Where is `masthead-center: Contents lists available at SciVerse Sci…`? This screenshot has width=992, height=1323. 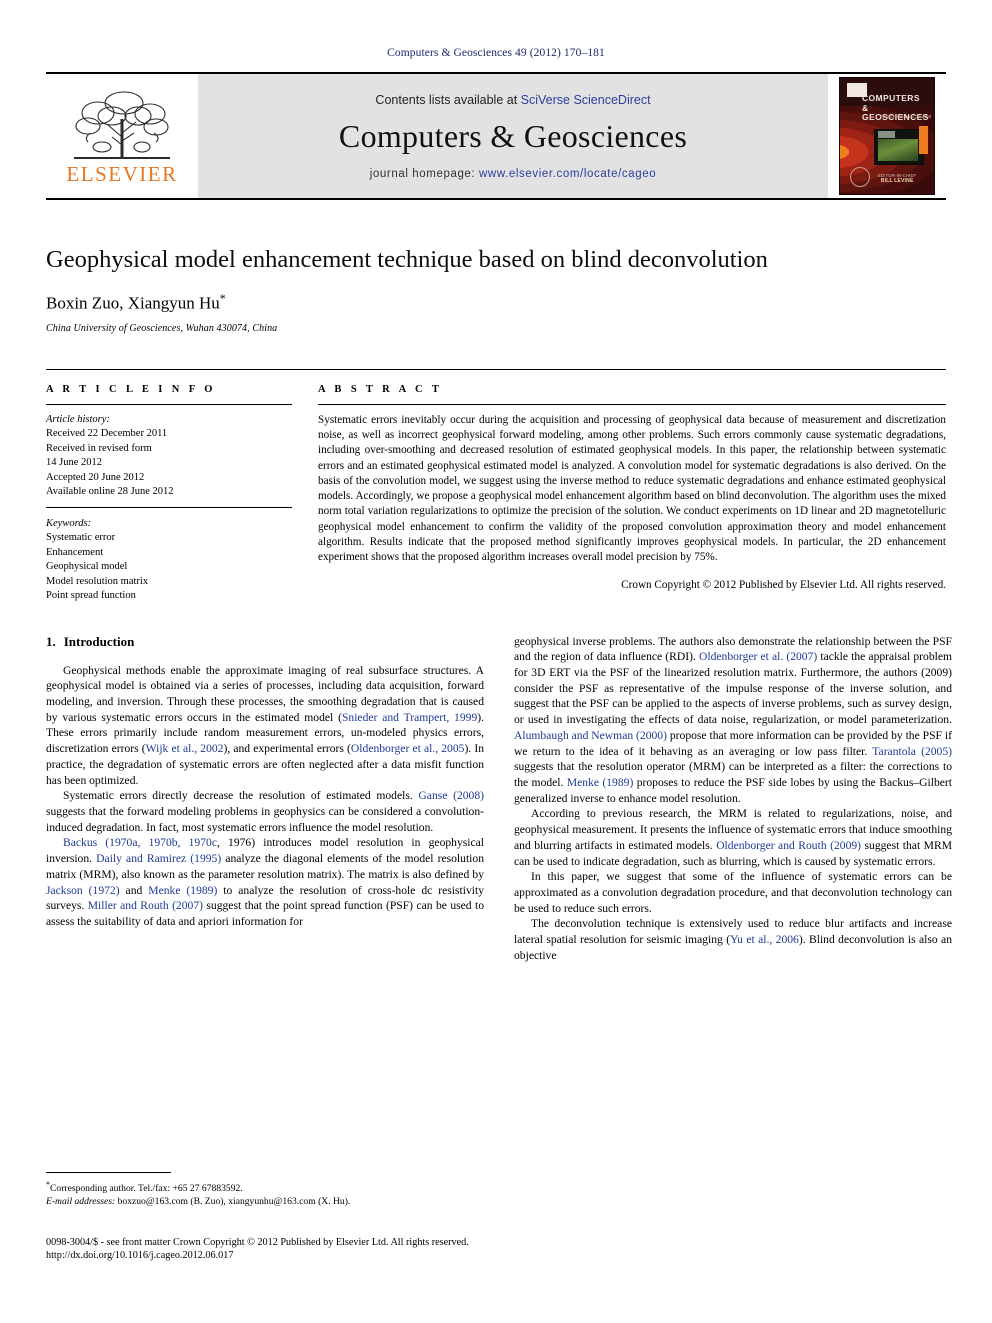 masthead-center: Contents lists available at SciVerse Sci… is located at coordinates (513, 136).